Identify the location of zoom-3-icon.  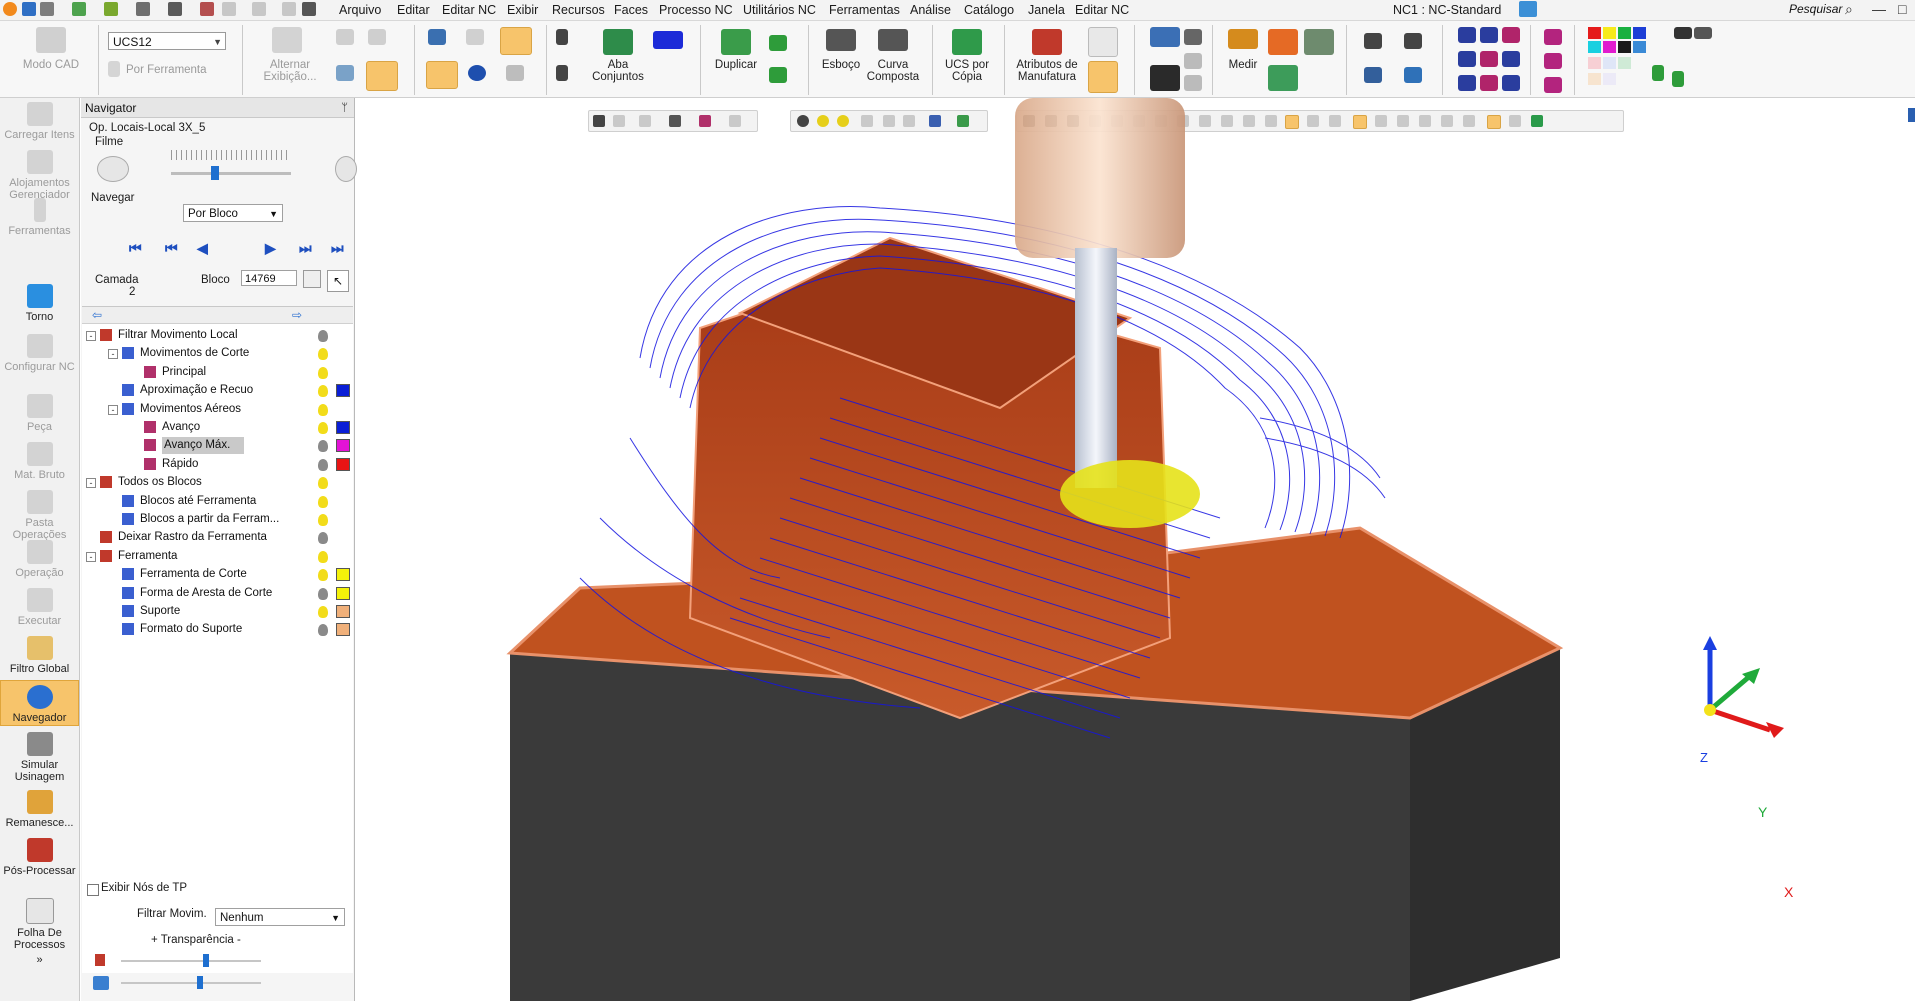
(1373, 75).